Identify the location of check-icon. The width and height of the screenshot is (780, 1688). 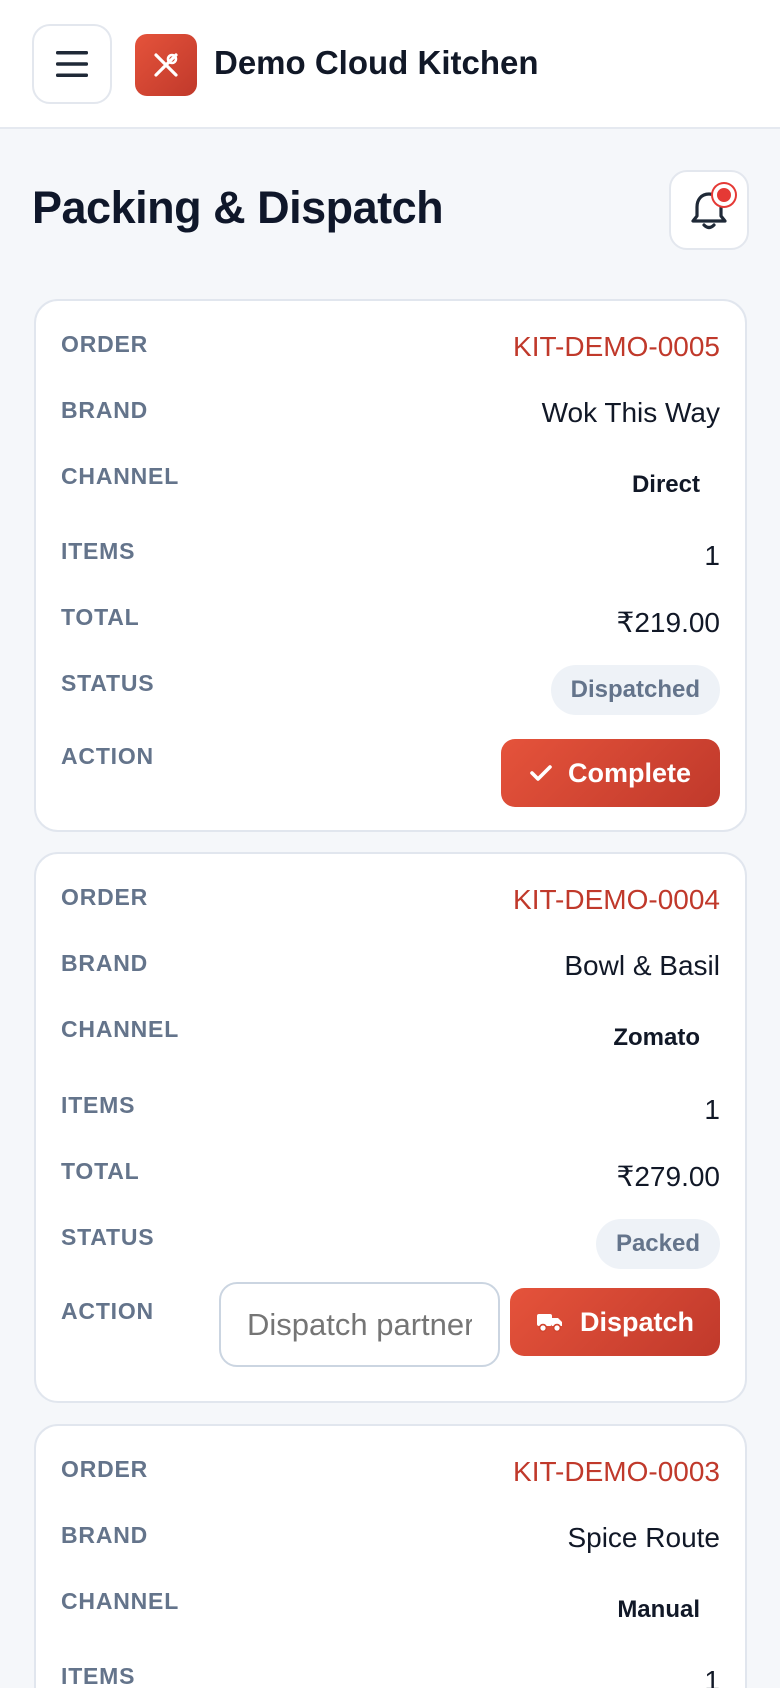
(541, 773).